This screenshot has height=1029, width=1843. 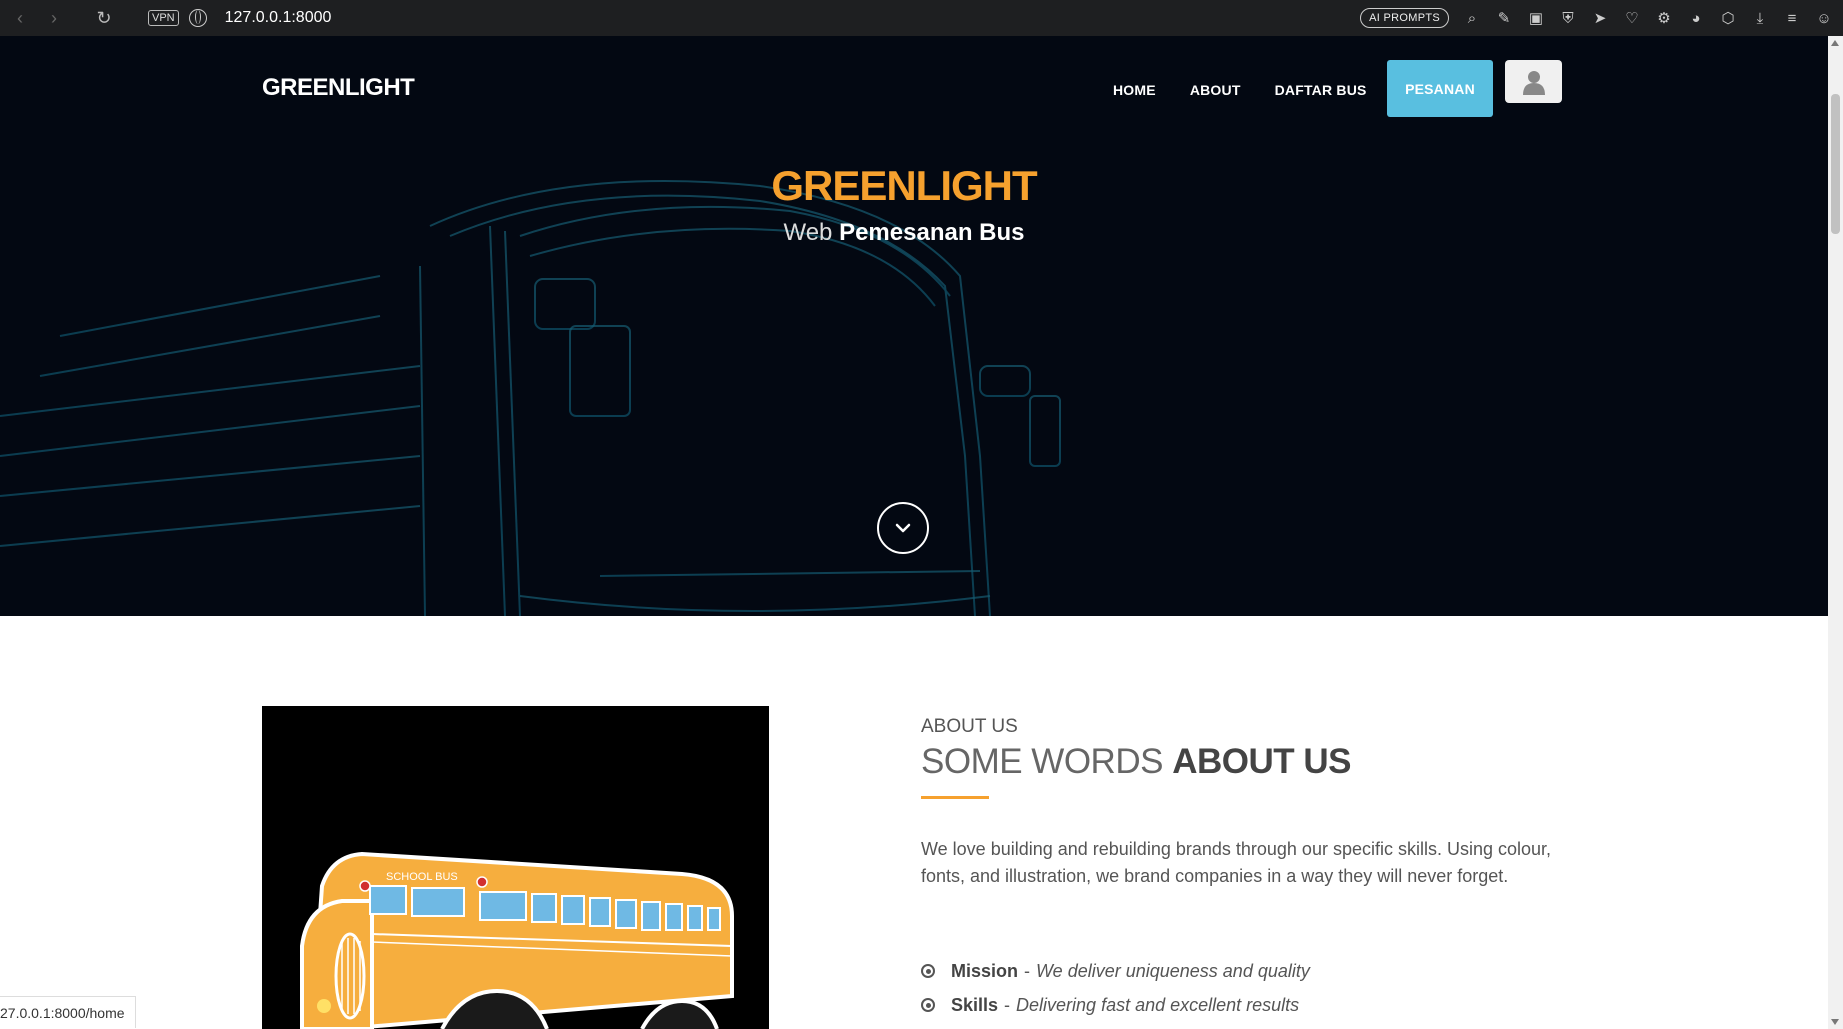 What do you see at coordinates (808, 232) in the screenshot?
I see `hero-subtitle-light: Web` at bounding box center [808, 232].